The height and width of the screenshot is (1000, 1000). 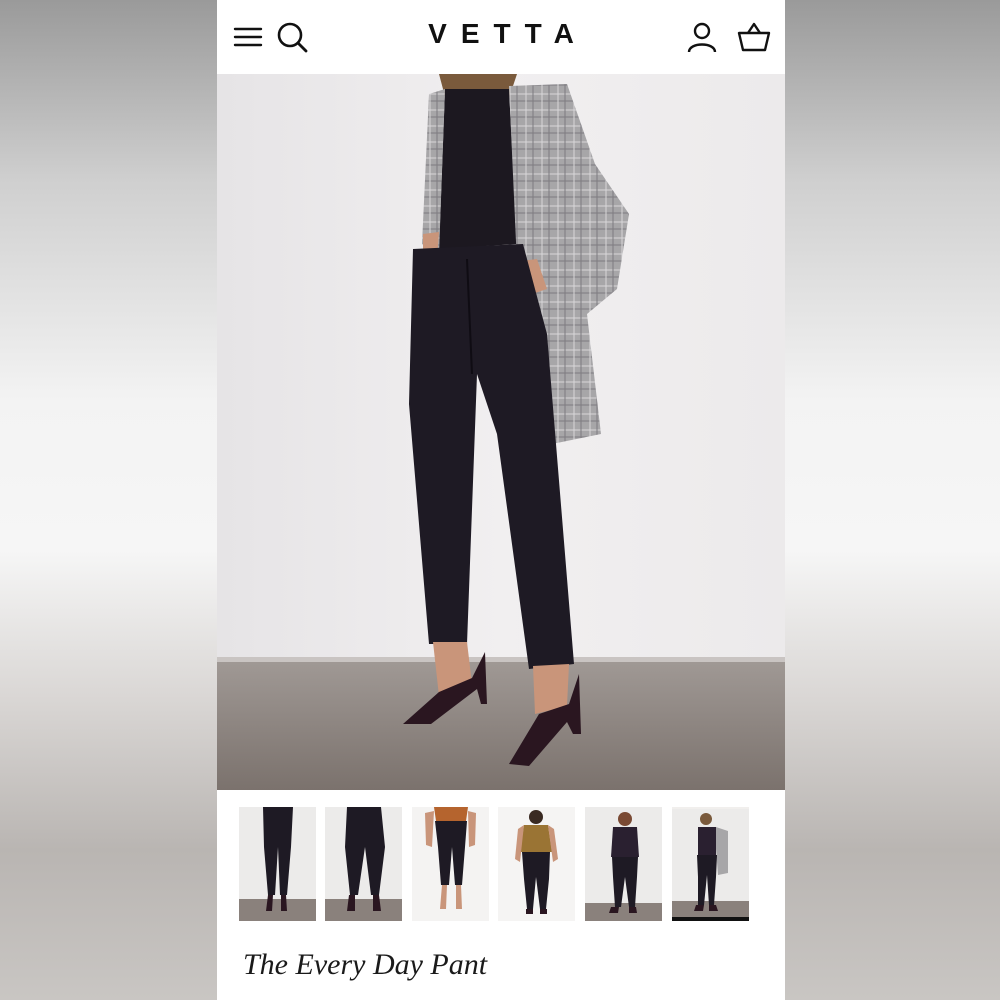 What do you see at coordinates (277, 864) in the screenshot?
I see `thumbnail-front` at bounding box center [277, 864].